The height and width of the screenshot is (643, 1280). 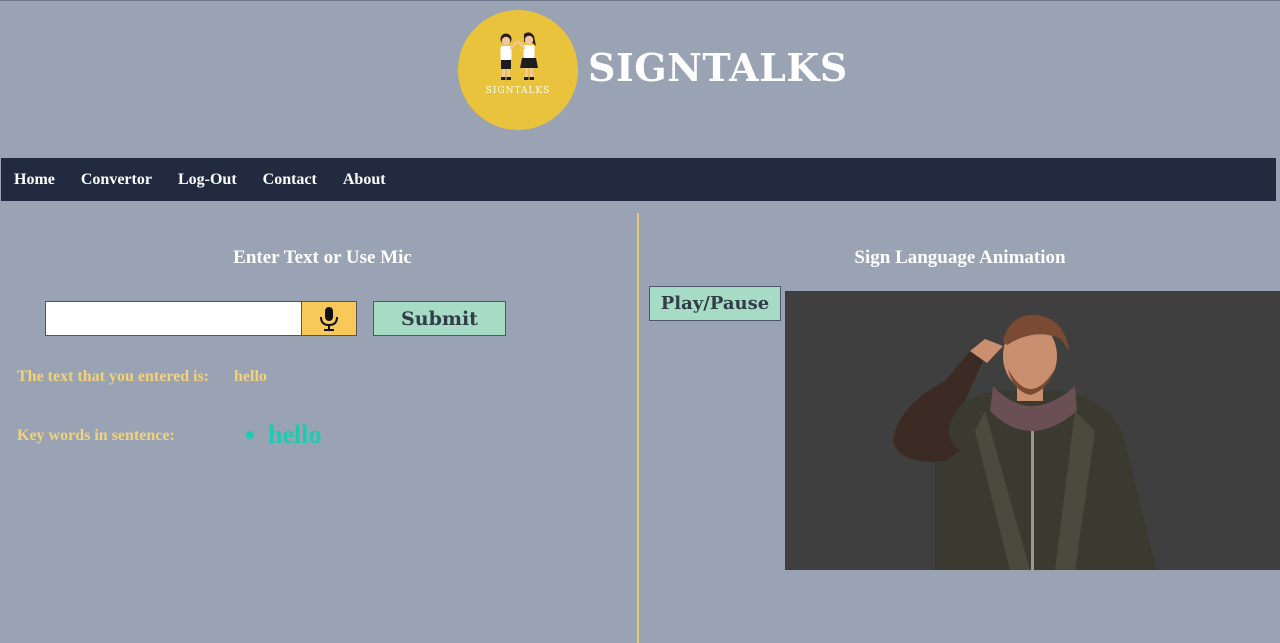 I want to click on column-divider, so click(x=638, y=428).